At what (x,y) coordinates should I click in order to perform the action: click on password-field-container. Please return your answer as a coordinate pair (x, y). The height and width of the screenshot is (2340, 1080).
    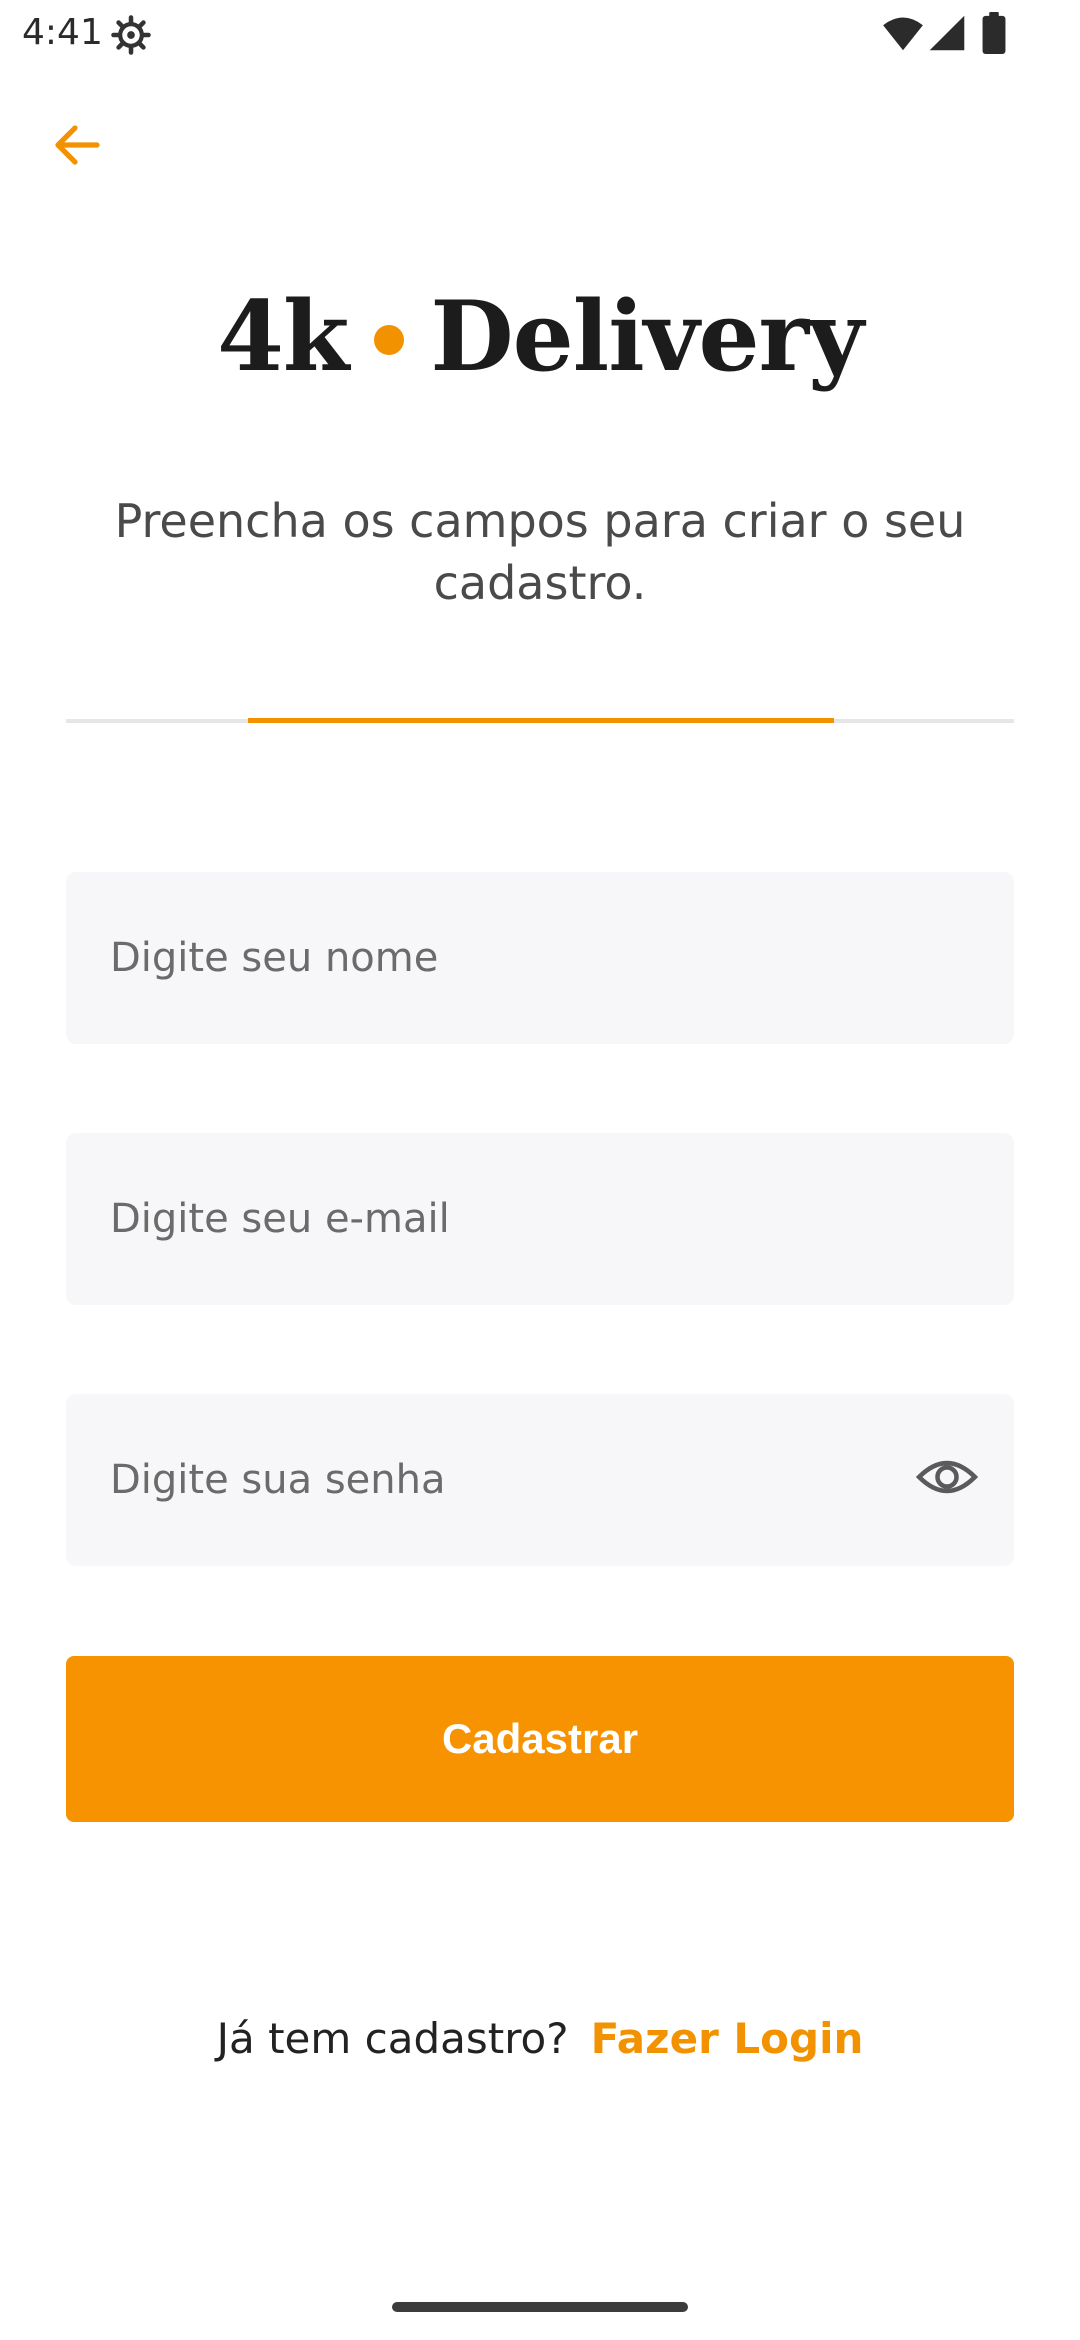
    Looking at the image, I should click on (540, 1480).